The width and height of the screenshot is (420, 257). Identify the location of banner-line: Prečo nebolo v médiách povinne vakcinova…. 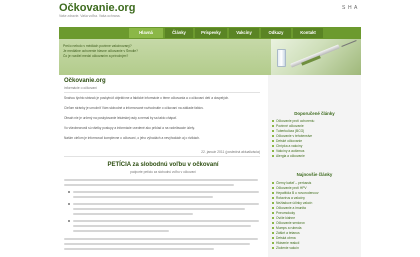
(97, 46).